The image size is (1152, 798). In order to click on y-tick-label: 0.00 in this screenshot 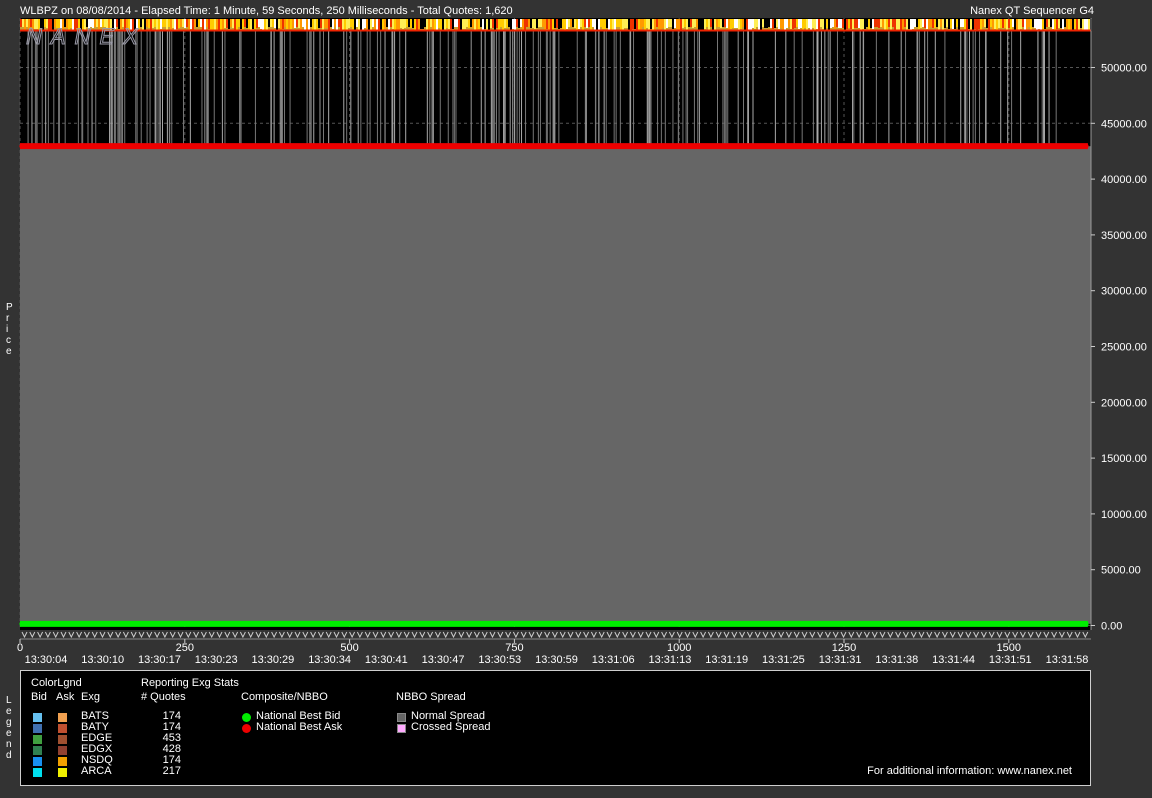, I will do `click(1111, 627)`.